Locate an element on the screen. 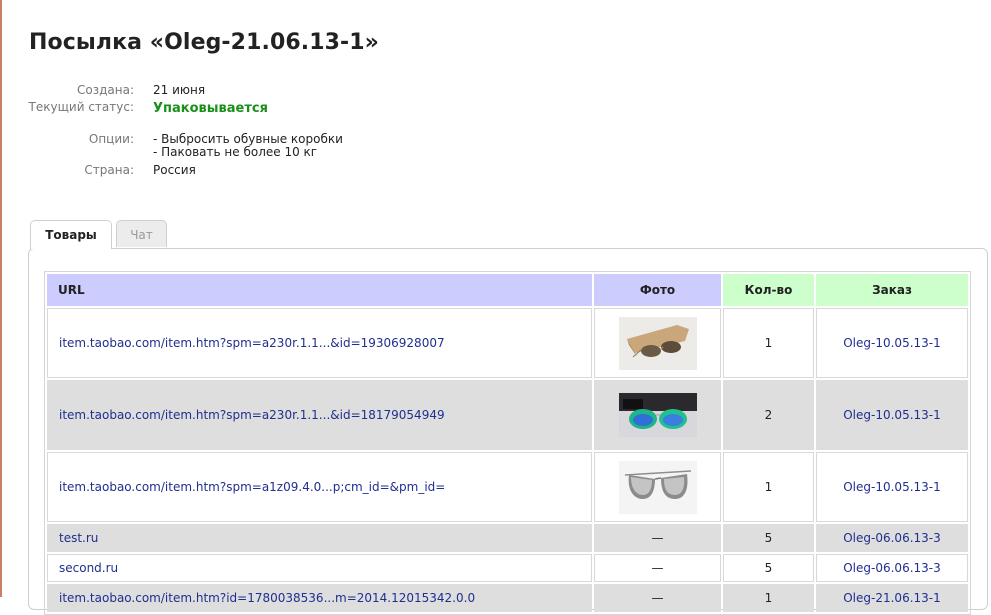 This screenshot has height=615, width=991. url-cell: second.ru is located at coordinates (319, 568).